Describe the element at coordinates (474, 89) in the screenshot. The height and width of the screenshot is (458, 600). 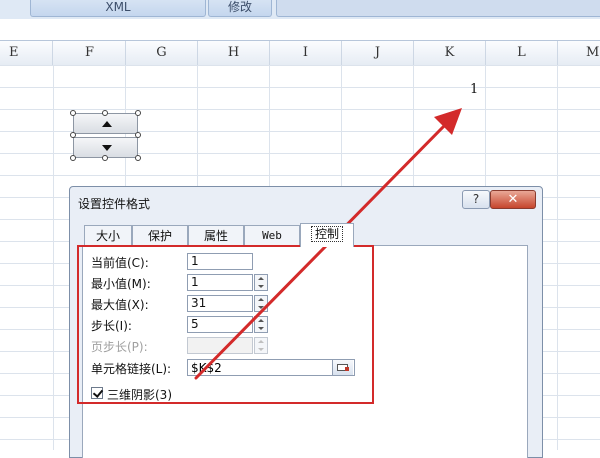
I see `cell-k2-value: 1` at that location.